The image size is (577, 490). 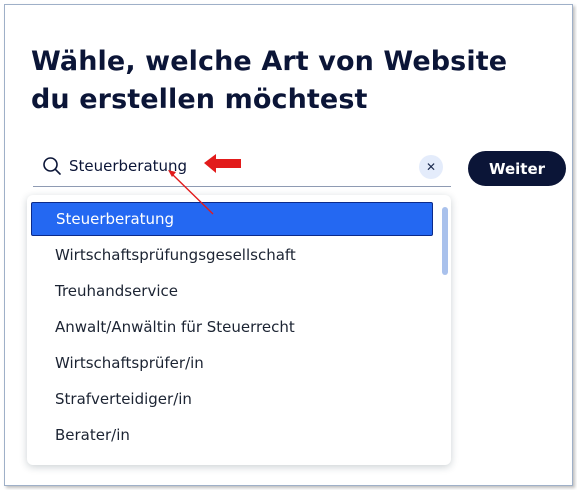 What do you see at coordinates (232, 255) in the screenshot?
I see `suggestion-option: Wirtschaftsprüfungsgesellschaft` at bounding box center [232, 255].